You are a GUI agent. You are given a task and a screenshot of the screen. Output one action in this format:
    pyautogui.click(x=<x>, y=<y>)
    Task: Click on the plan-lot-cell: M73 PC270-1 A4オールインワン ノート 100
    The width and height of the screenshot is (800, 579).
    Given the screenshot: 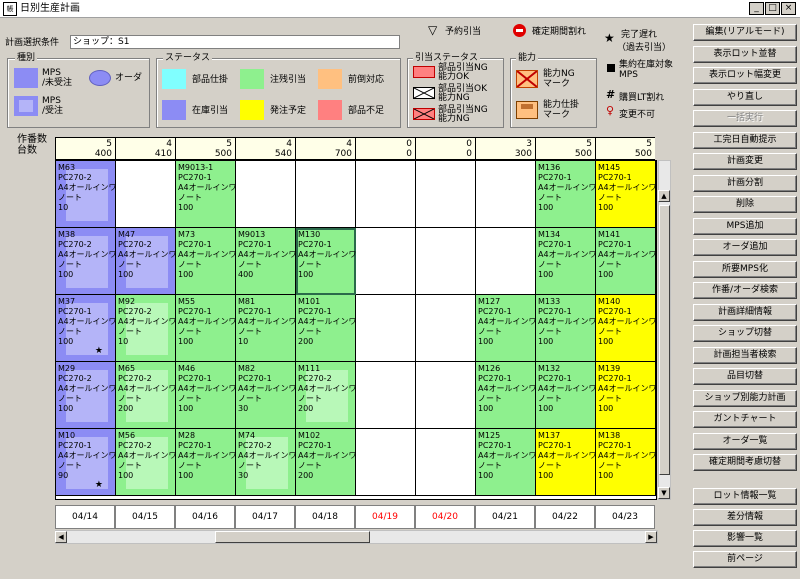 What is the action you would take?
    pyautogui.click(x=206, y=261)
    